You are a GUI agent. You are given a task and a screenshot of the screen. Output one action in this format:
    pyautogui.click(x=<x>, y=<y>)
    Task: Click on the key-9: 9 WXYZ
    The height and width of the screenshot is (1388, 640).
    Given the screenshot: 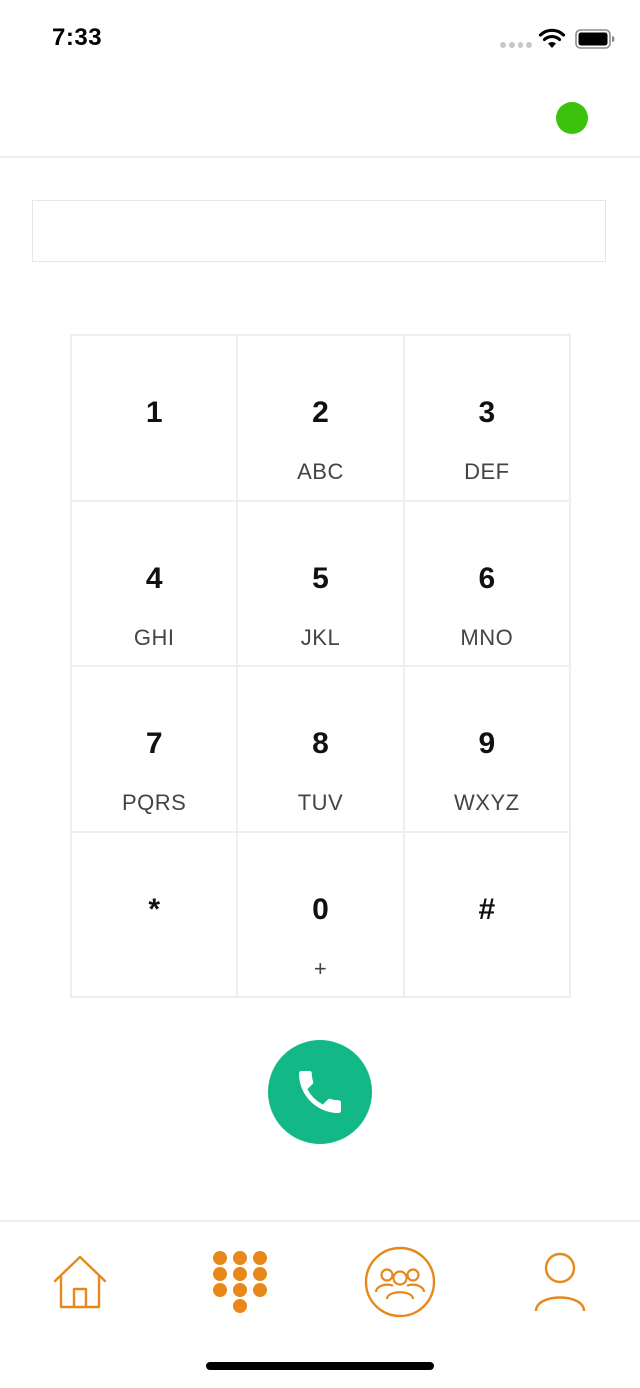 What is the action you would take?
    pyautogui.click(x=486, y=749)
    